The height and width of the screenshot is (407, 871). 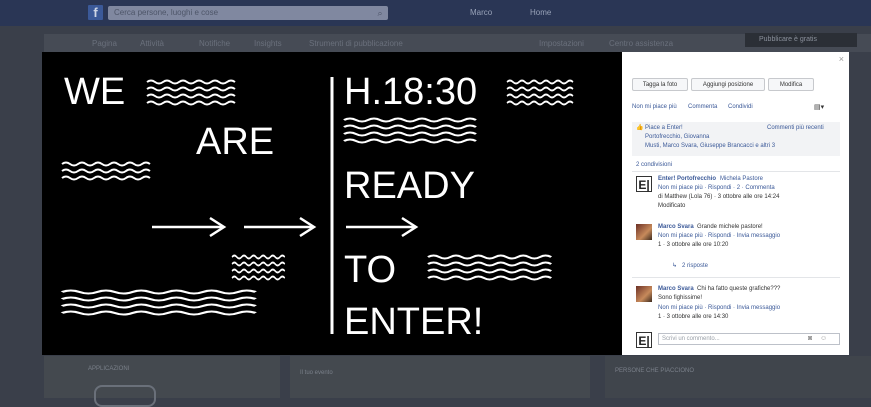 I want to click on emoji-icon: ☺, so click(x=823, y=338).